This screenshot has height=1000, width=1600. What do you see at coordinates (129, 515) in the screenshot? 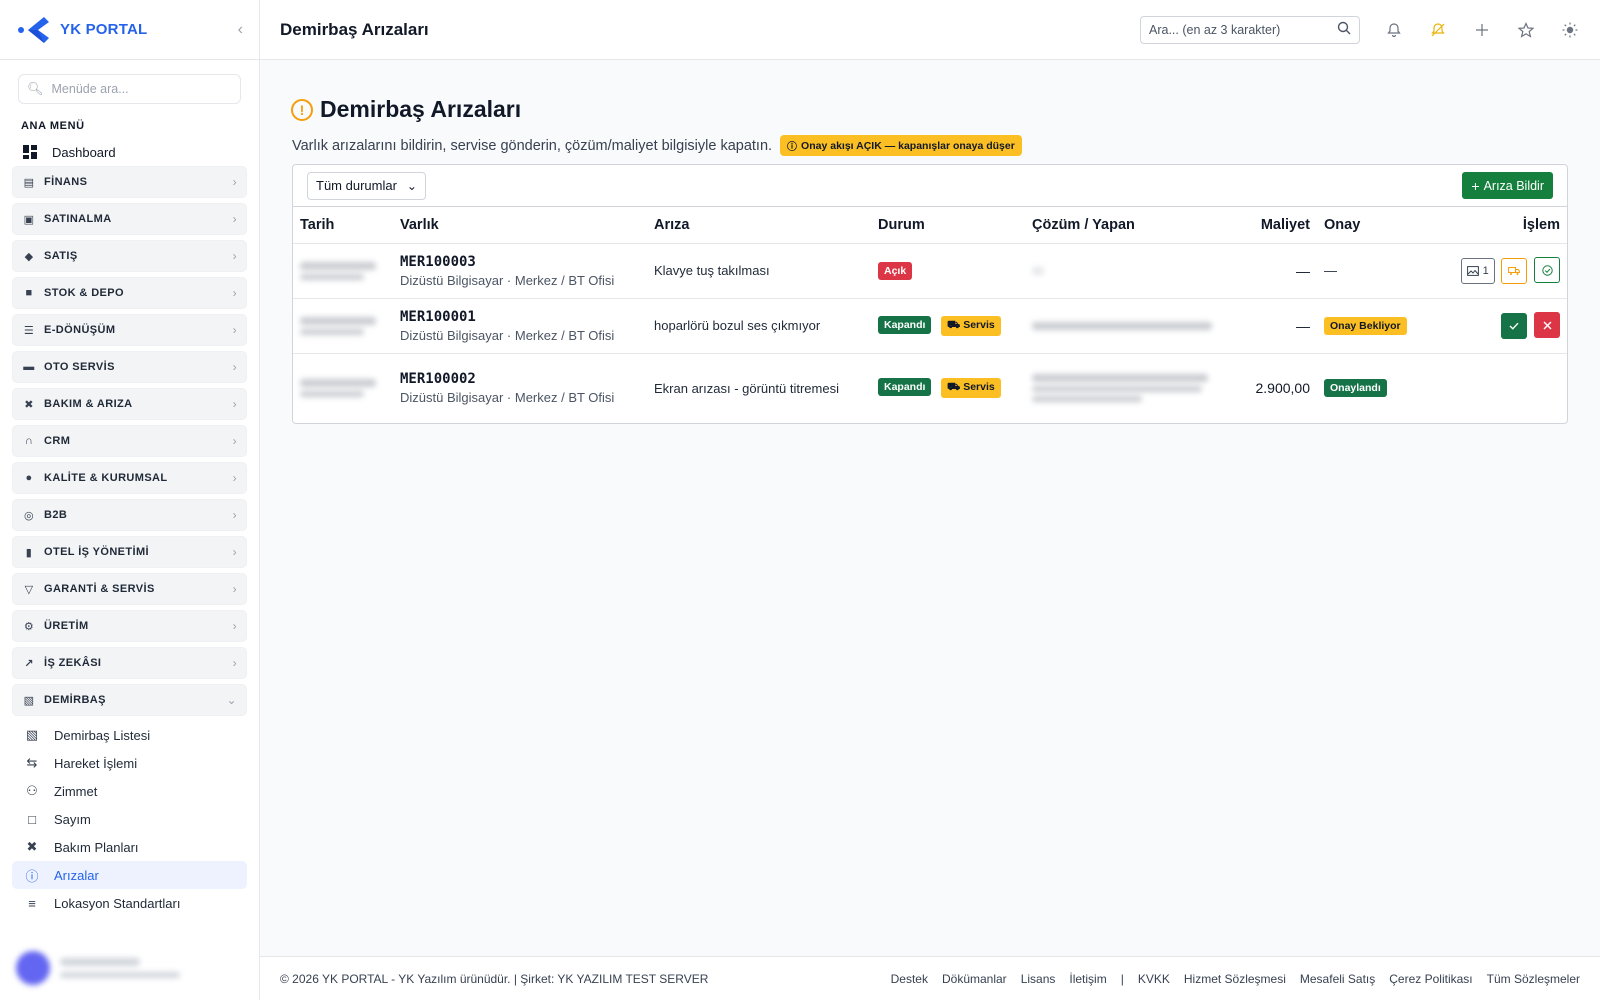
I see `sidebar-group-9: ◎ B2B ›` at bounding box center [129, 515].